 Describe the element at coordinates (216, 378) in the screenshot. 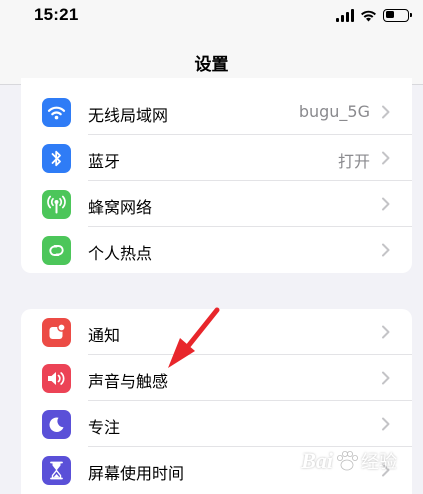

I see `settings-row-sounds: 声音与触感` at that location.